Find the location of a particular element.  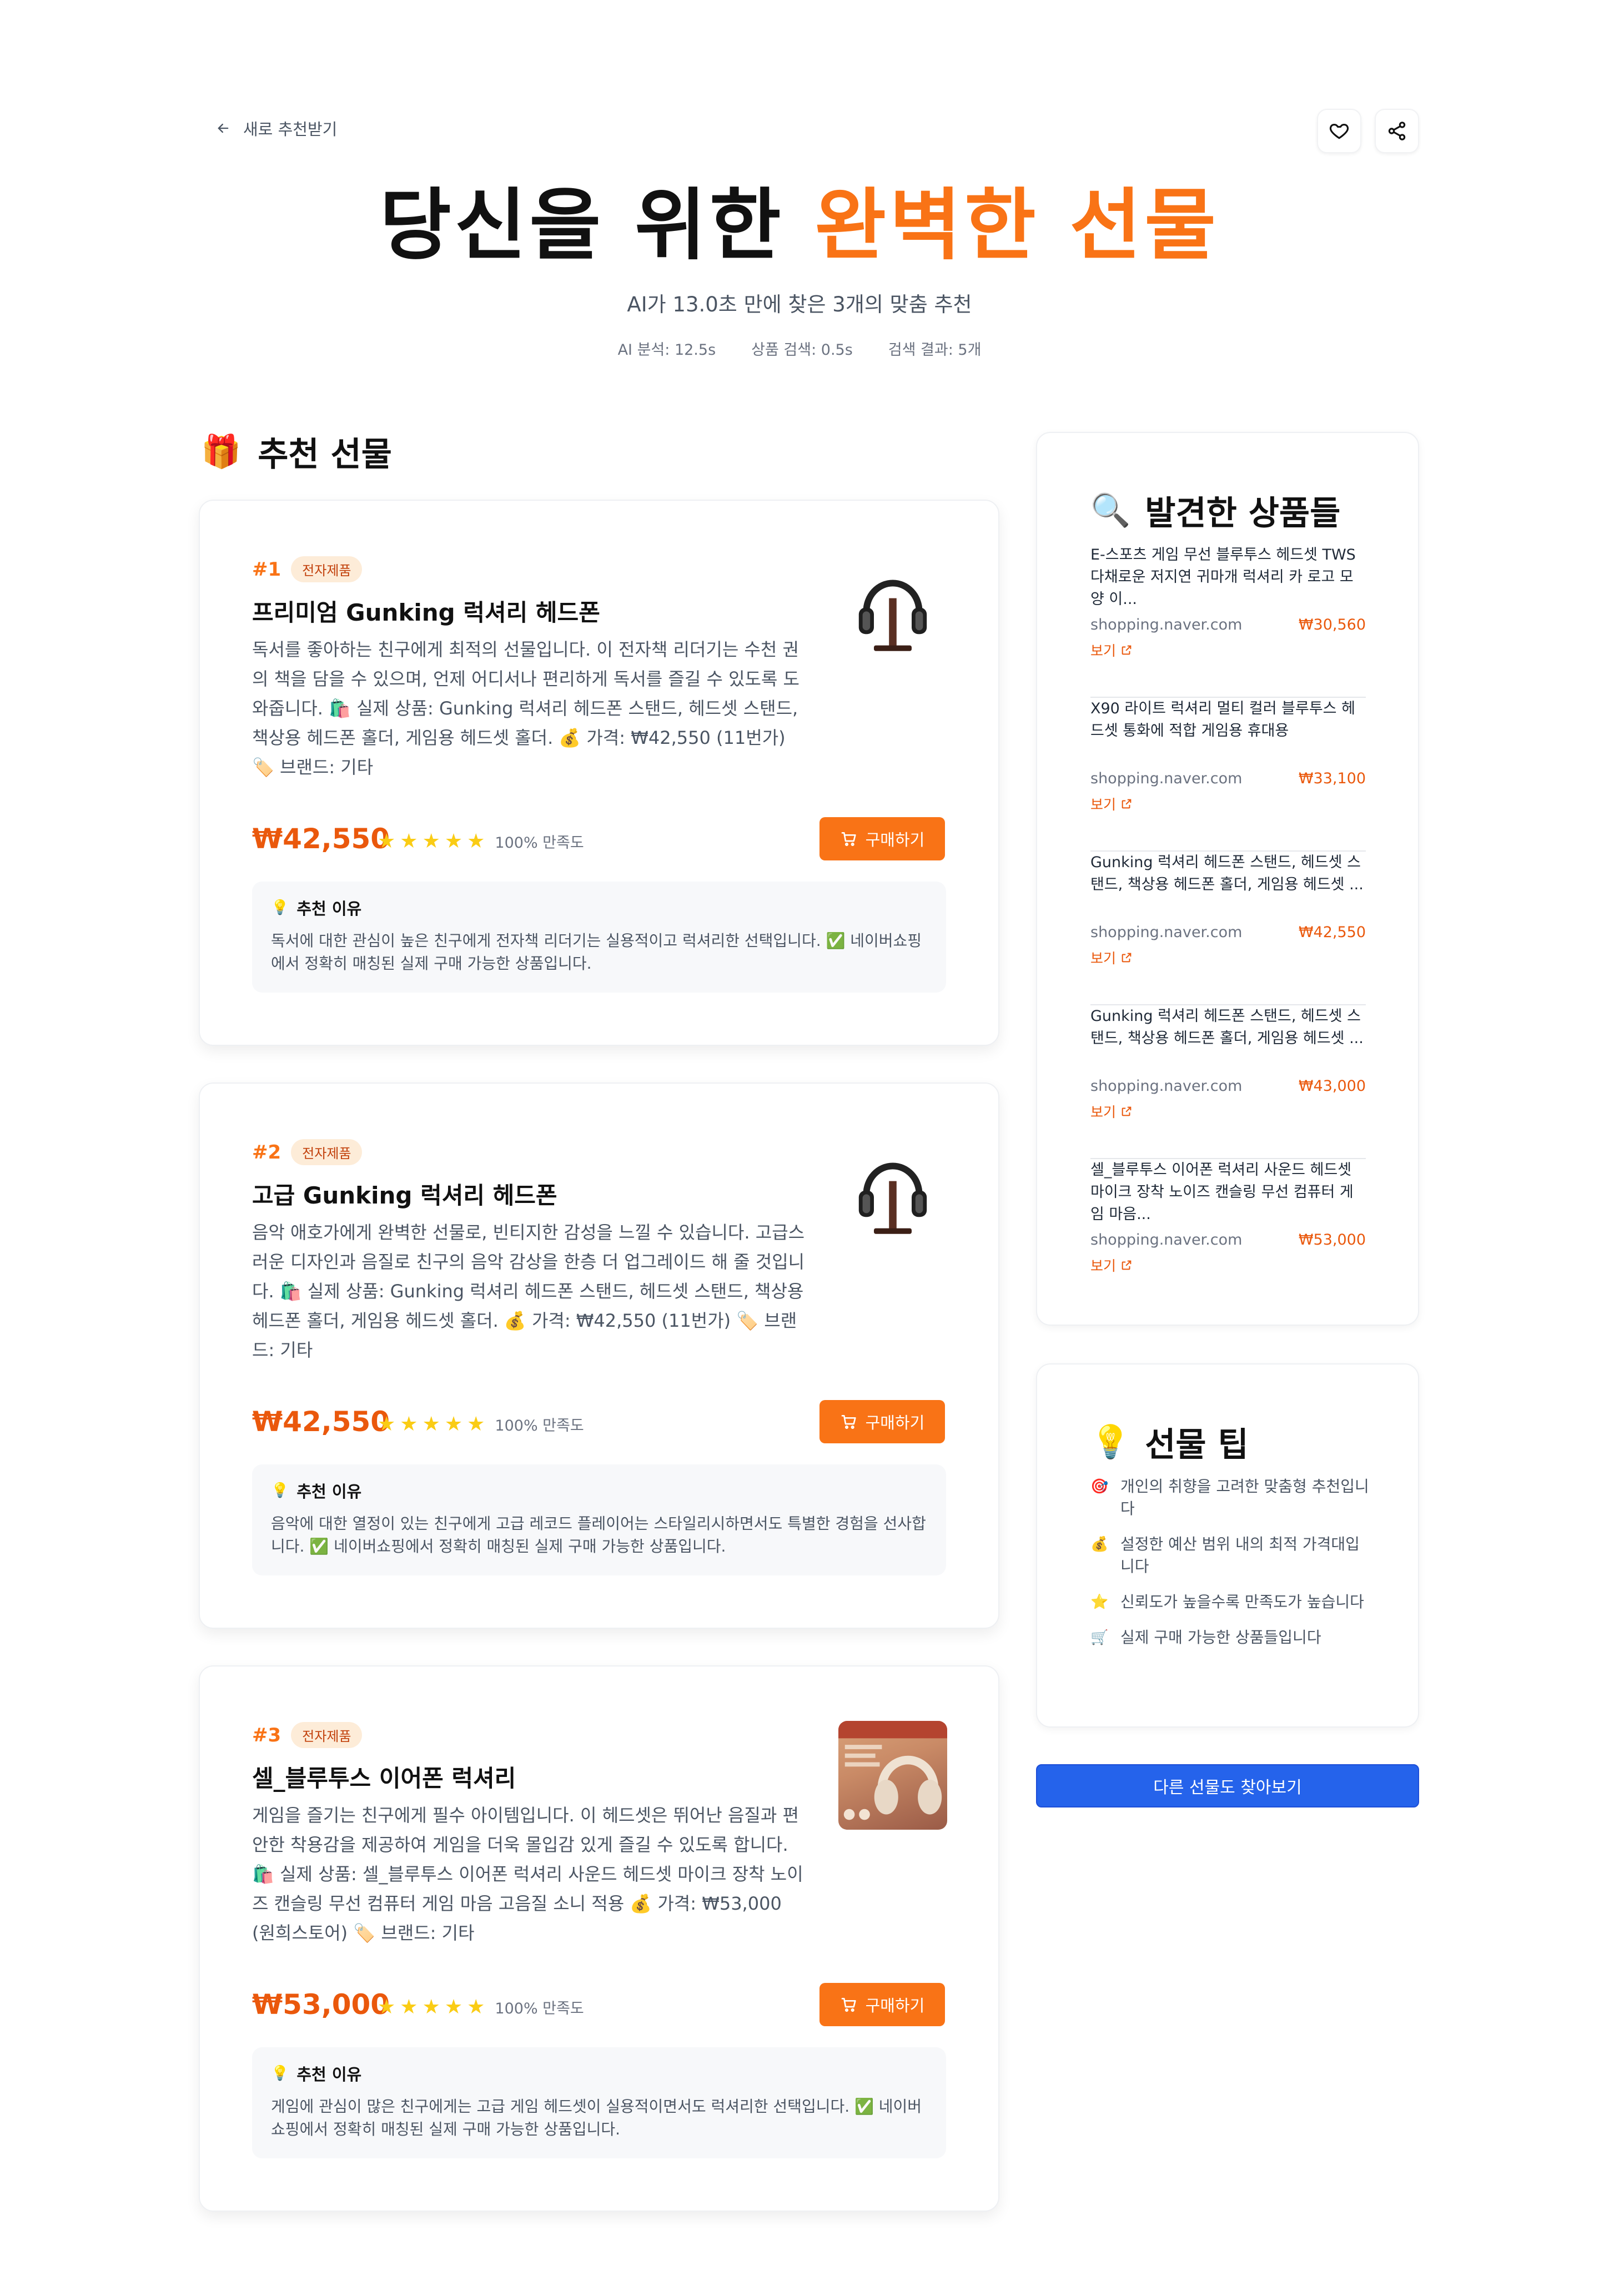

lightbulb-icon: 💡 is located at coordinates (1110, 1442).